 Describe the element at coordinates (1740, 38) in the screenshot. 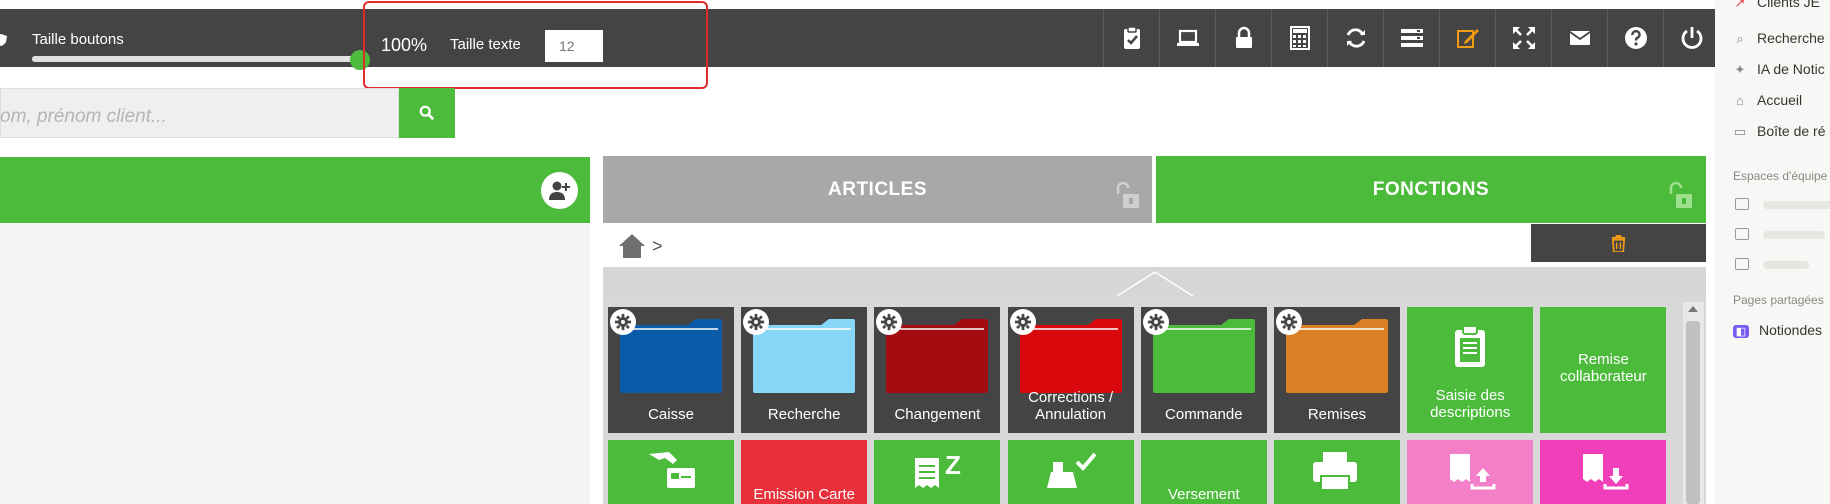

I see `search-icon: ⌕` at that location.